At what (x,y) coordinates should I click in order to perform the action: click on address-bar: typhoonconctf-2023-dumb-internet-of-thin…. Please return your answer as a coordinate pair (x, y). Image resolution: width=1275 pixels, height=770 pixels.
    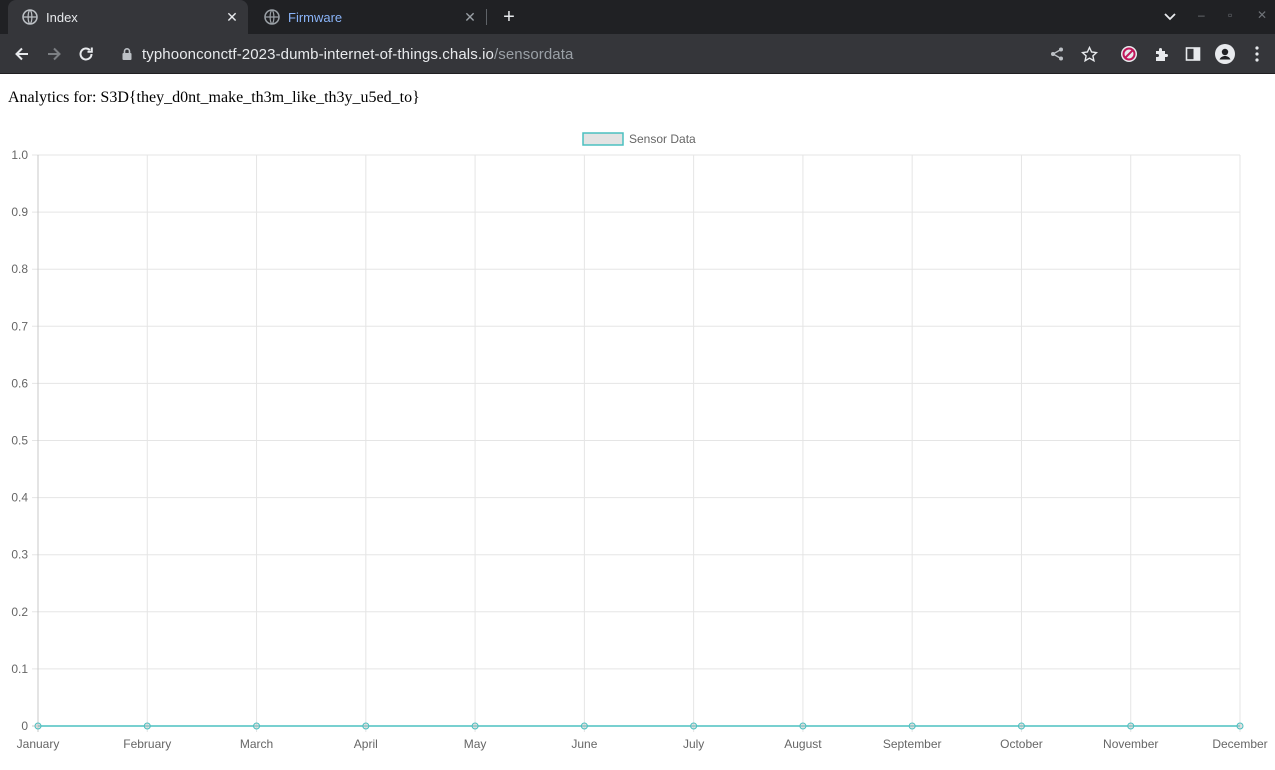
    Looking at the image, I should click on (610, 54).